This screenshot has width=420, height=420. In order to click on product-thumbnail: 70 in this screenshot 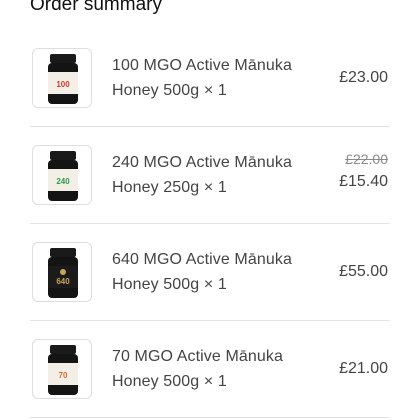, I will do `click(62, 369)`.